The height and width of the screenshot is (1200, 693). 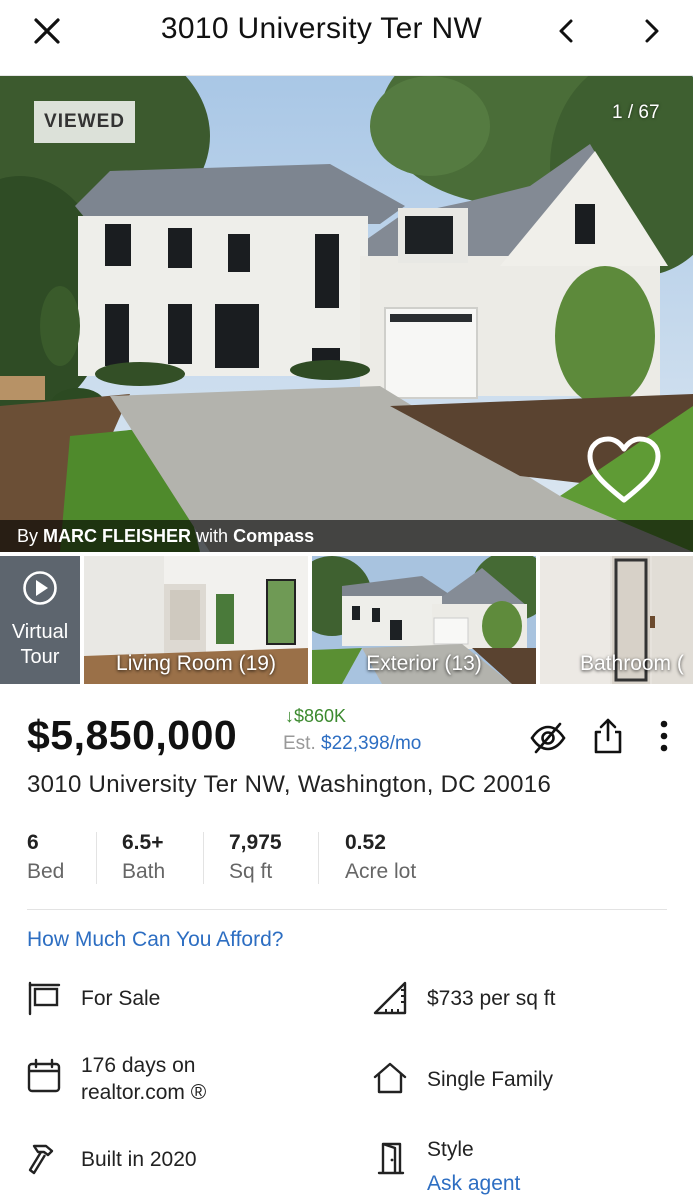 What do you see at coordinates (144, 871) in the screenshot?
I see `stat-label: Bath` at bounding box center [144, 871].